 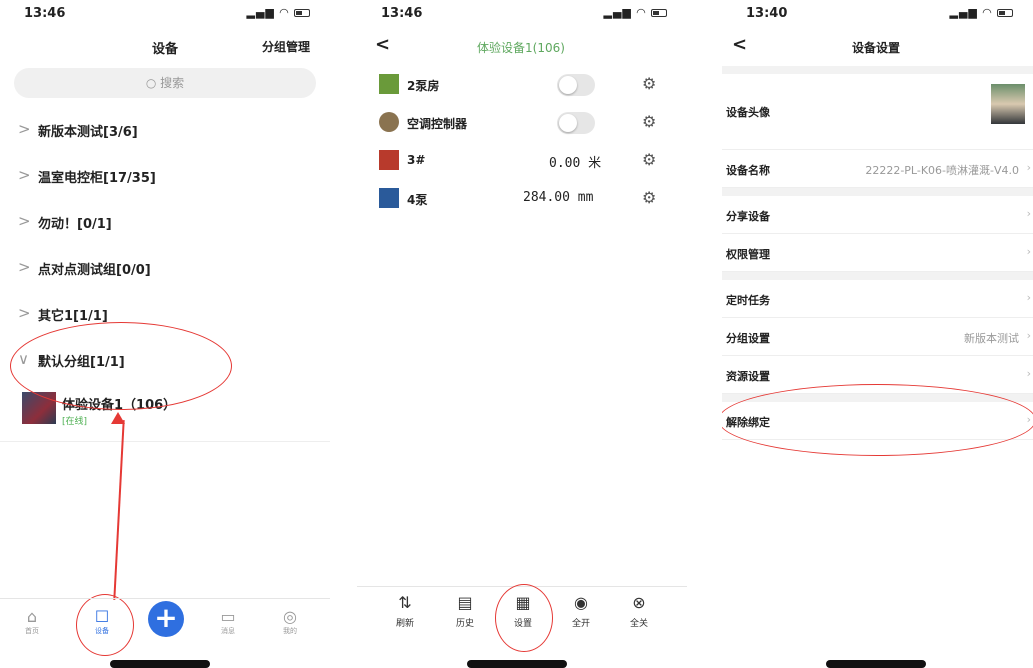 What do you see at coordinates (581, 602) in the screenshot?
I see `all-on-icon: ◉` at bounding box center [581, 602].